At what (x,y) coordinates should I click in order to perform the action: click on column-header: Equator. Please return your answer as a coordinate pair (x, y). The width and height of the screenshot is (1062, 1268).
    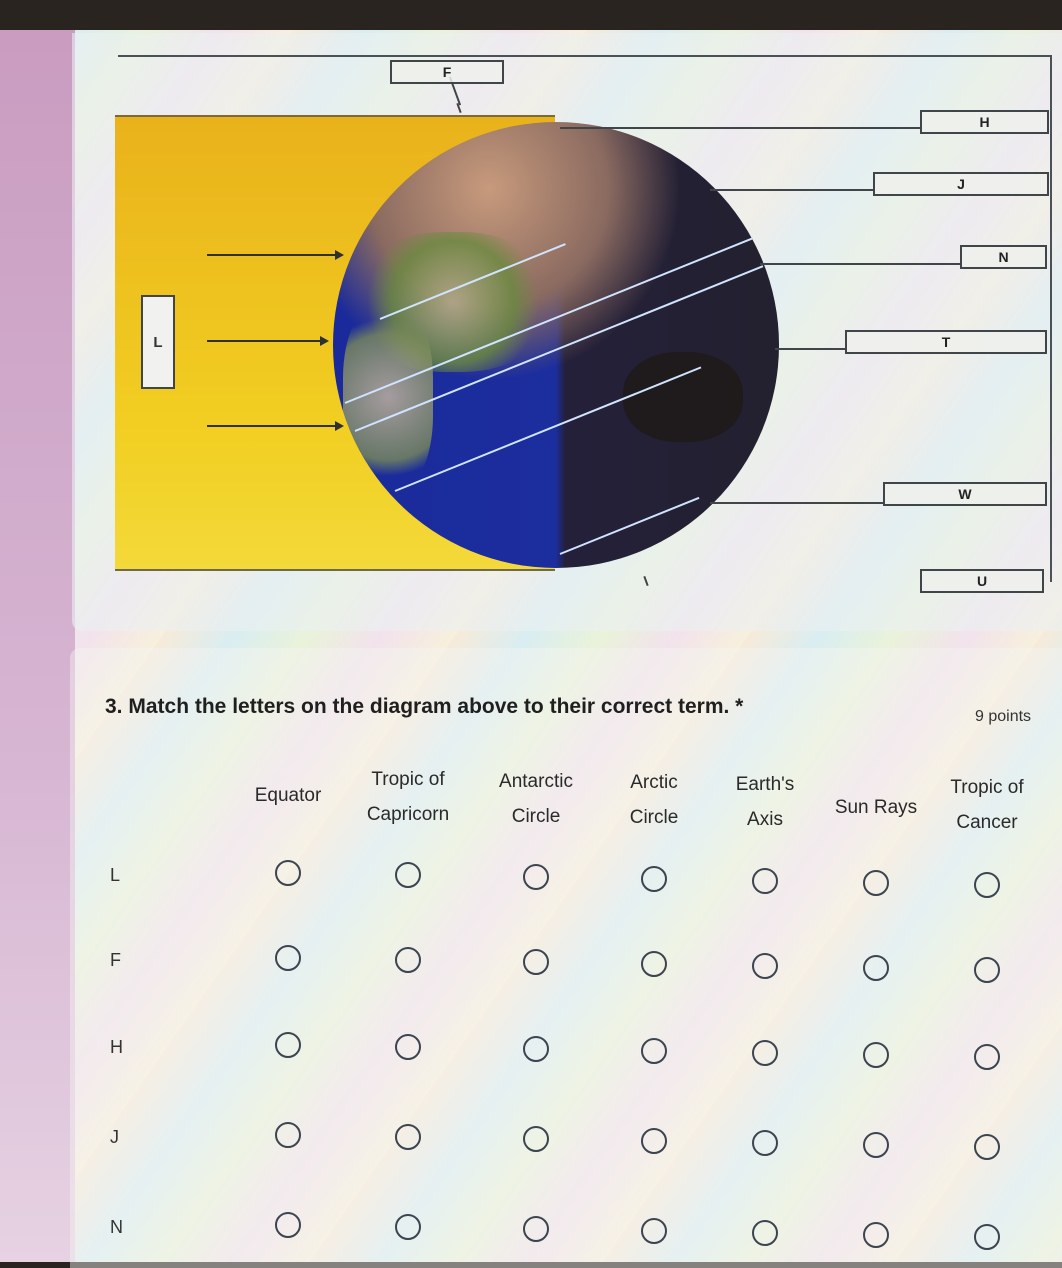
    Looking at the image, I should click on (288, 795).